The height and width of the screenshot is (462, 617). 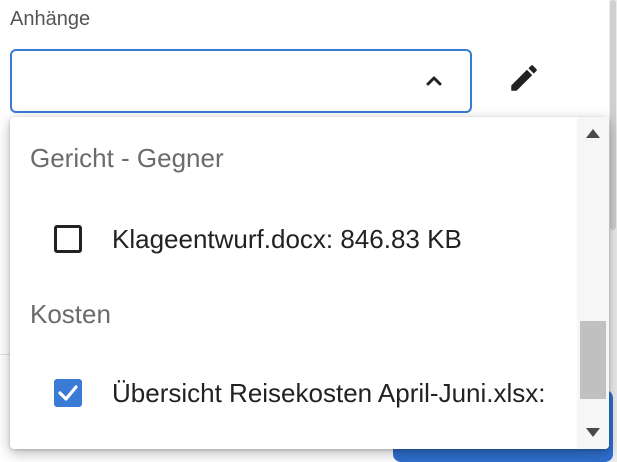 What do you see at coordinates (241, 81) in the screenshot?
I see `attachments-select` at bounding box center [241, 81].